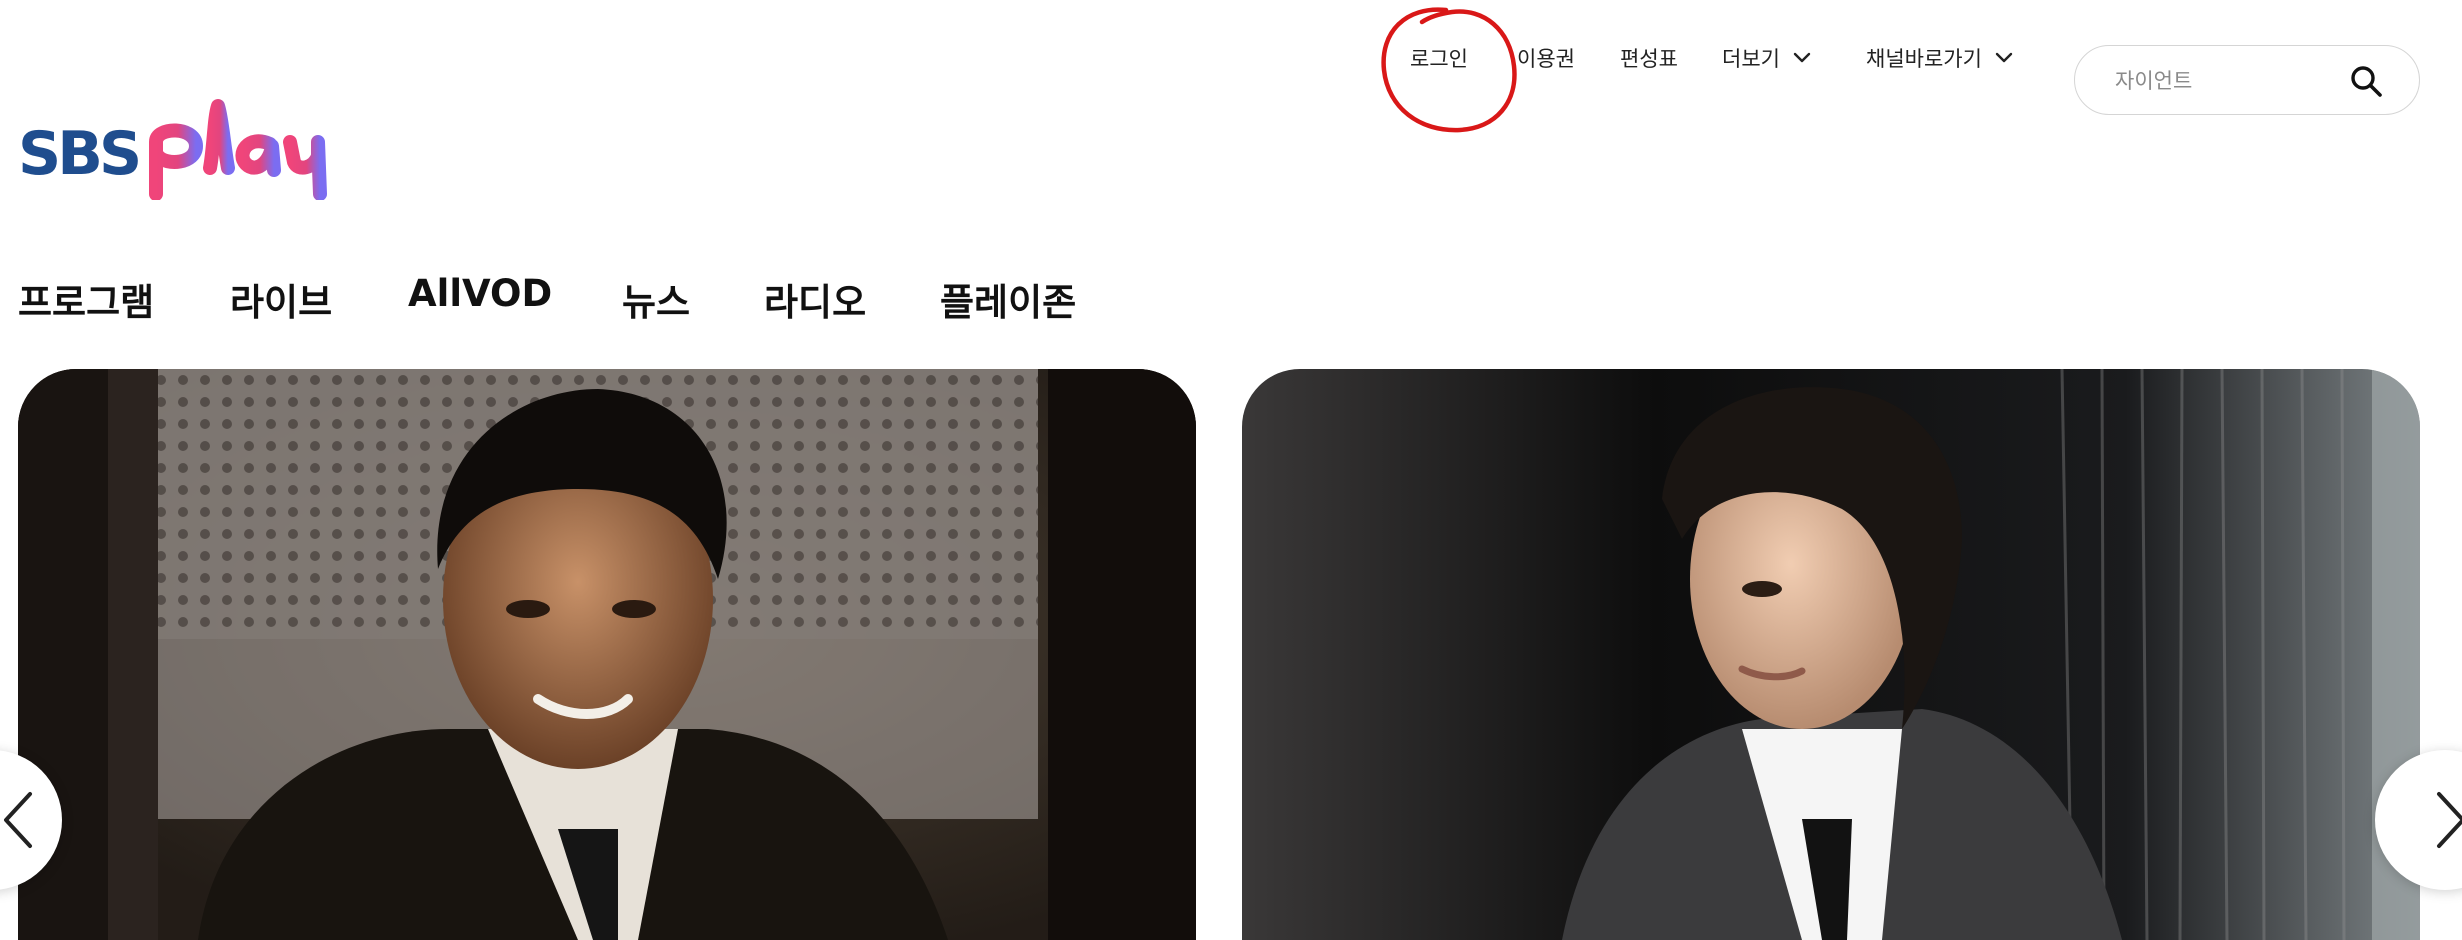  I want to click on search-box, so click(2247, 80).